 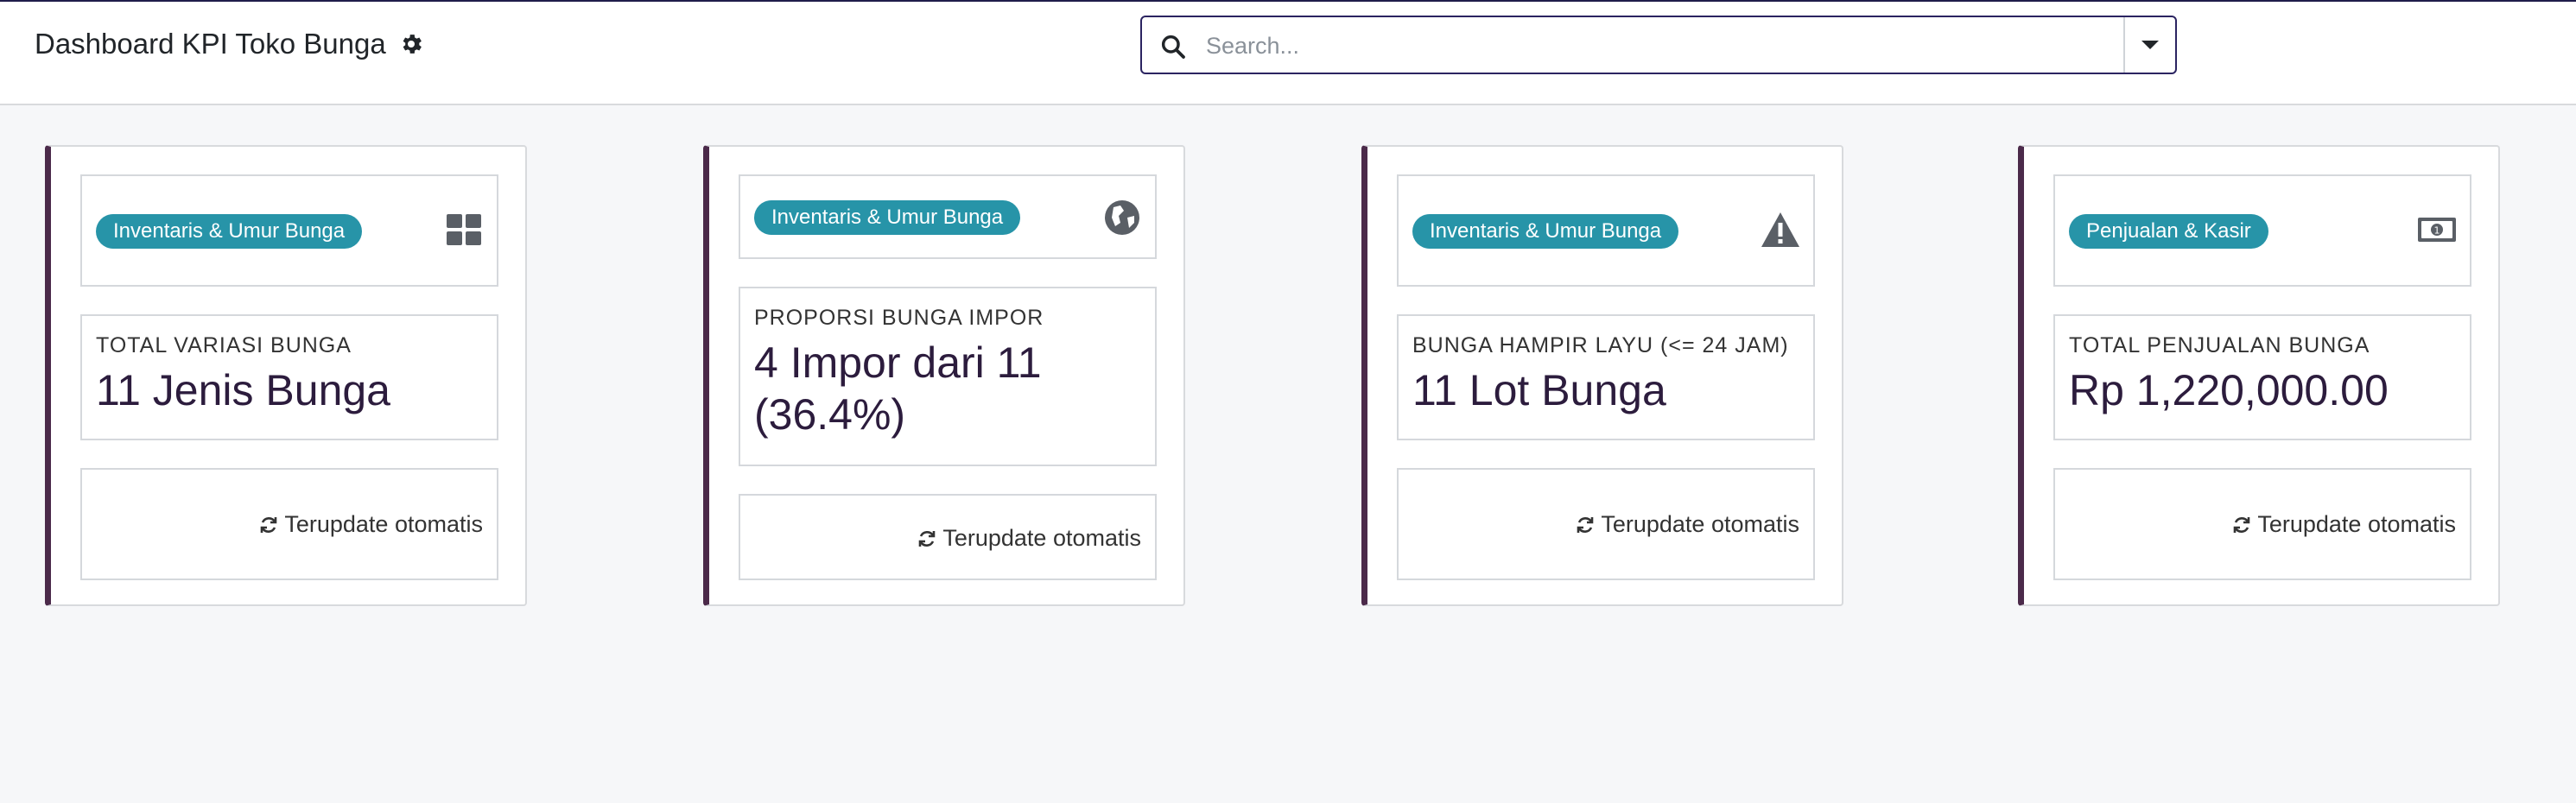 I want to click on search-options-toggle, so click(x=2149, y=45).